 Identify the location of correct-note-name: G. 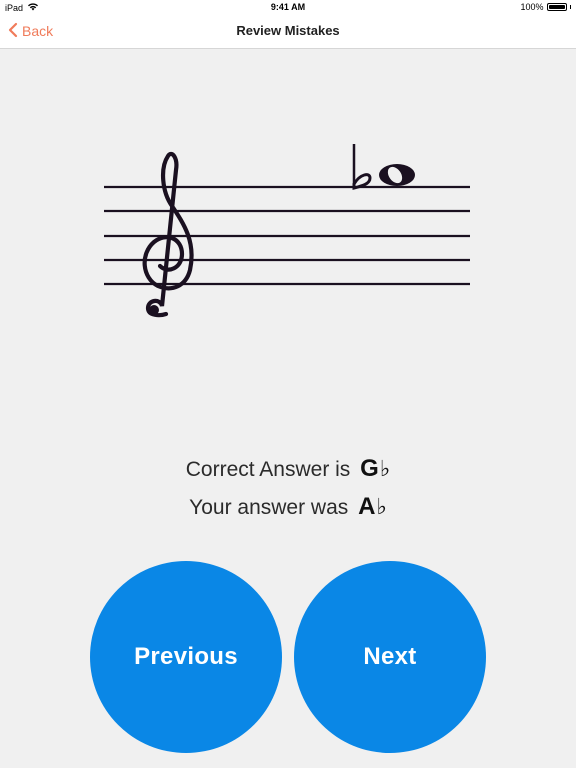
(369, 468).